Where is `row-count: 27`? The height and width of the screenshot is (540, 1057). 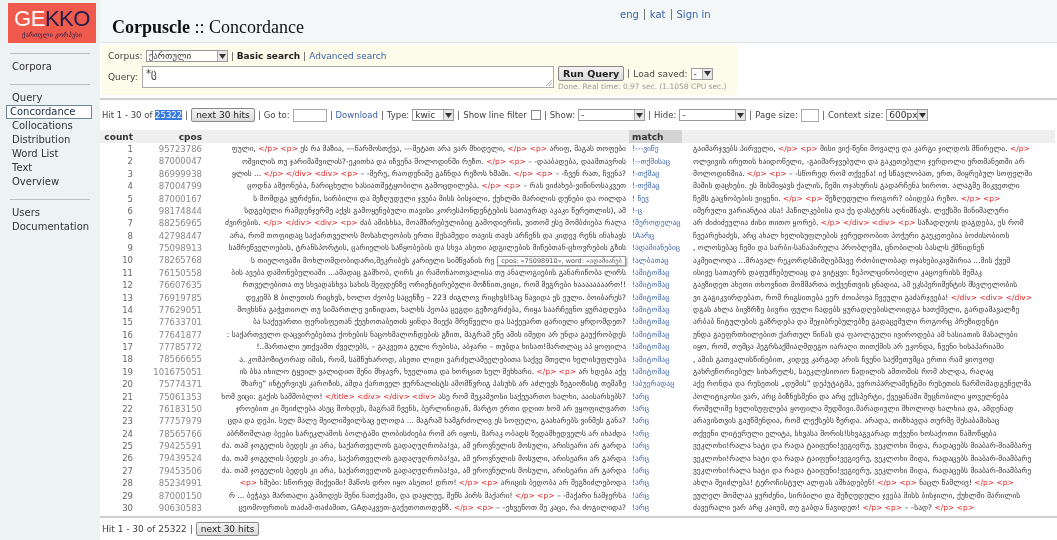
row-count: 27 is located at coordinates (127, 471).